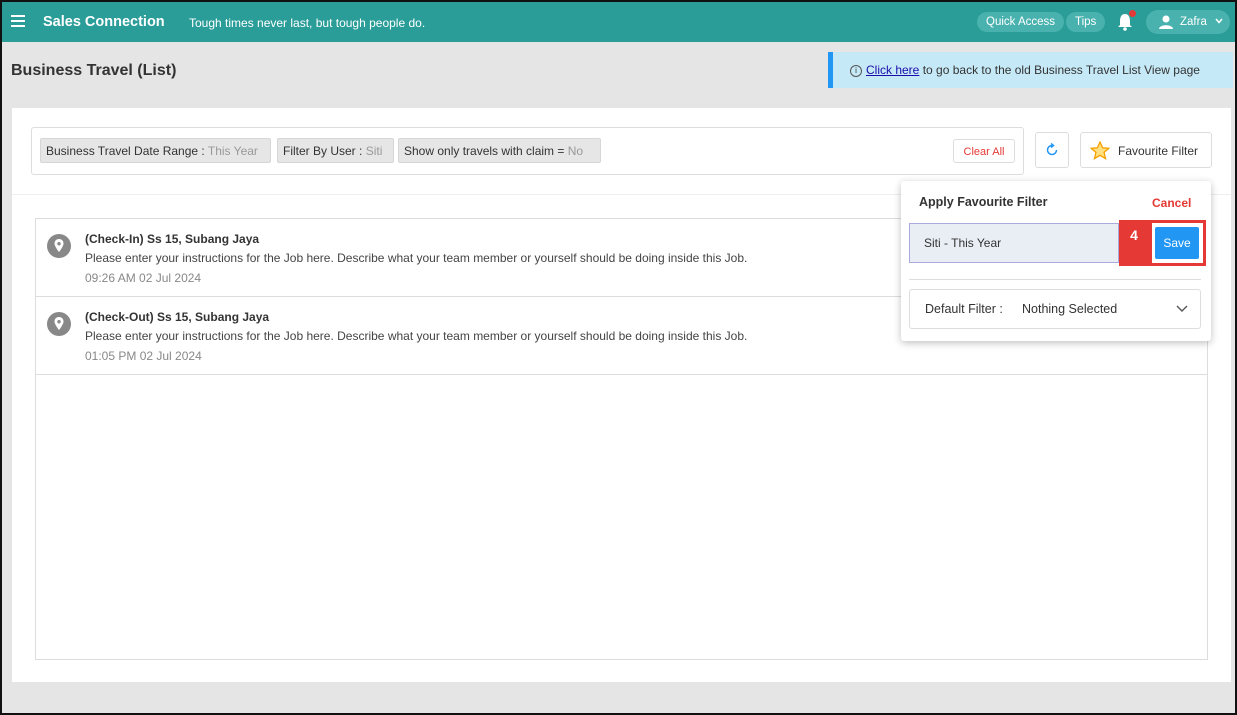 The width and height of the screenshot is (1237, 715). What do you see at coordinates (143, 356) in the screenshot?
I see `travel-time: 01:05 PM 02 Jul 2024` at bounding box center [143, 356].